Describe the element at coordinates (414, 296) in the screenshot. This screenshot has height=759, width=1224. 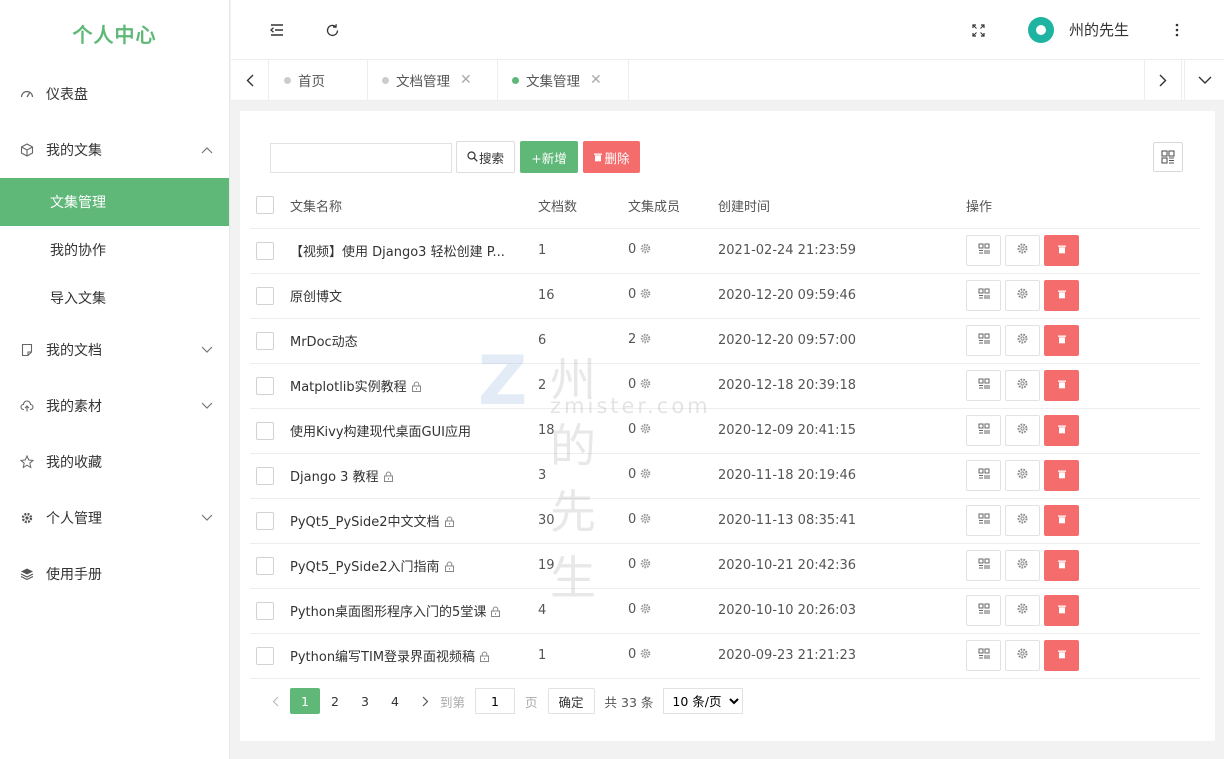
I see `collection-name-cell: 原创博文` at that location.